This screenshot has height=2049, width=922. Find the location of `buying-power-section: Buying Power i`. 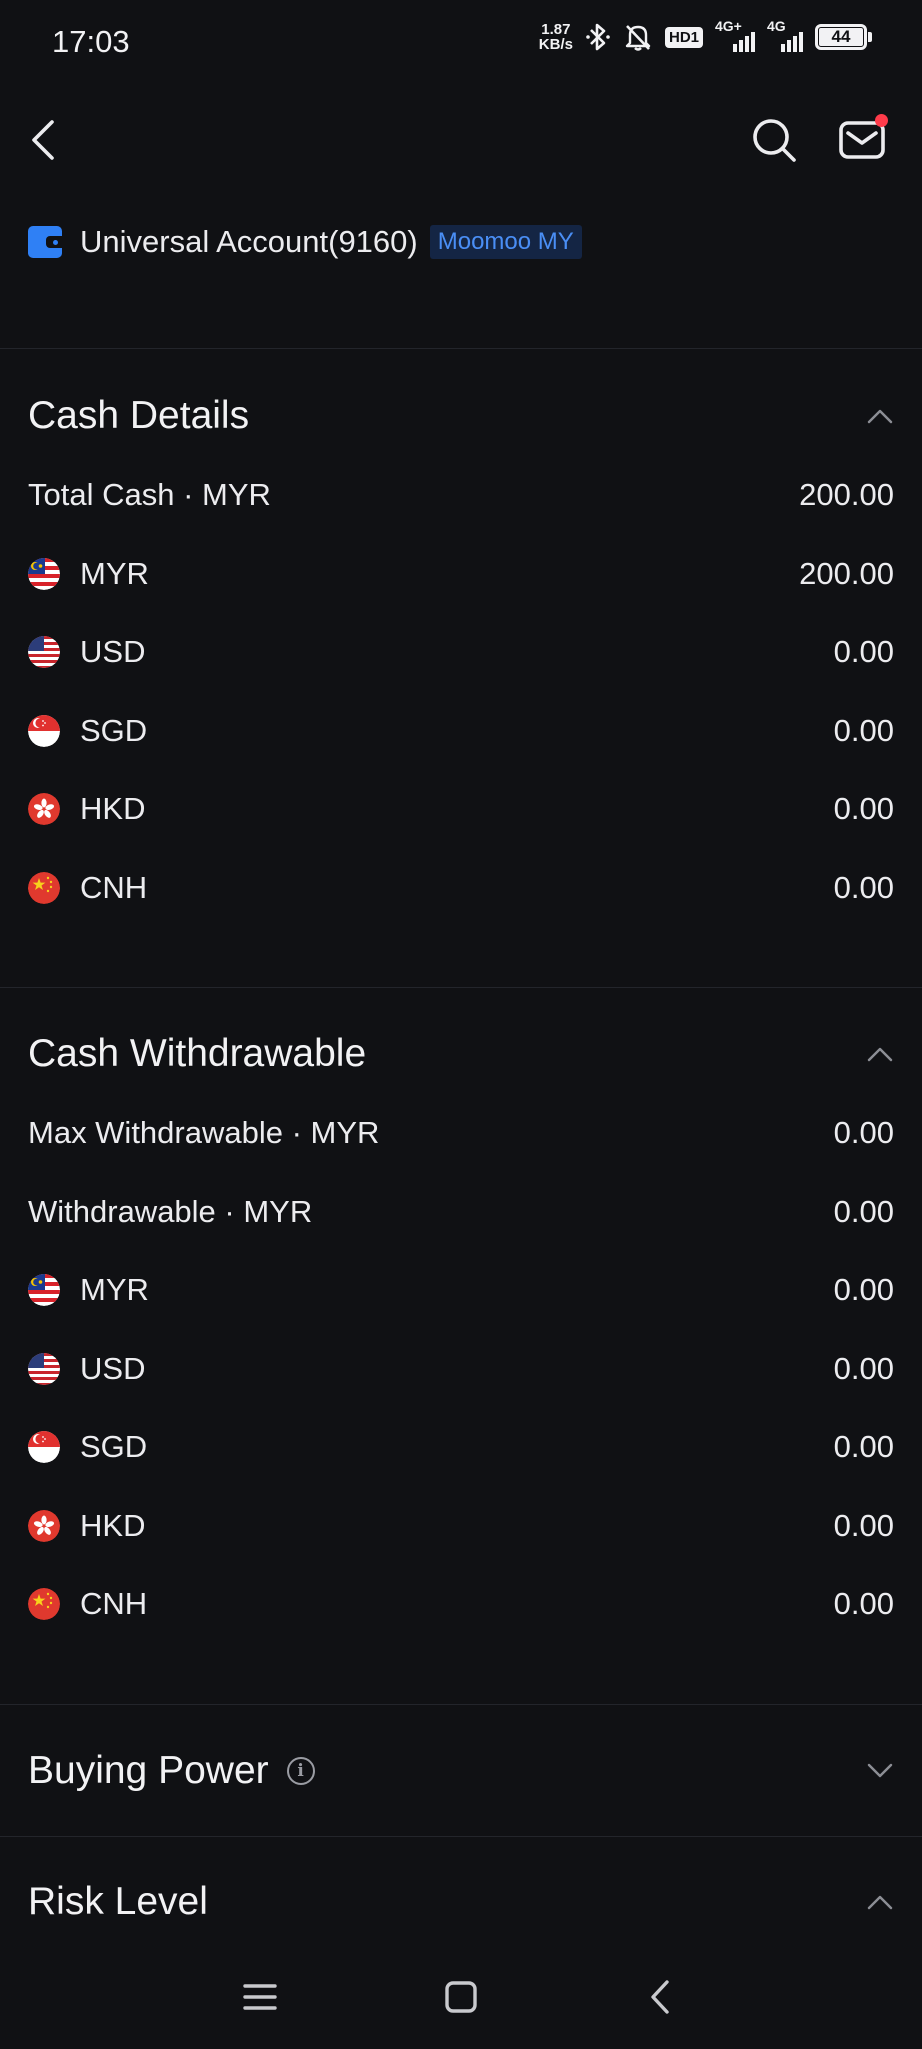

buying-power-section: Buying Power i is located at coordinates (461, 1771).